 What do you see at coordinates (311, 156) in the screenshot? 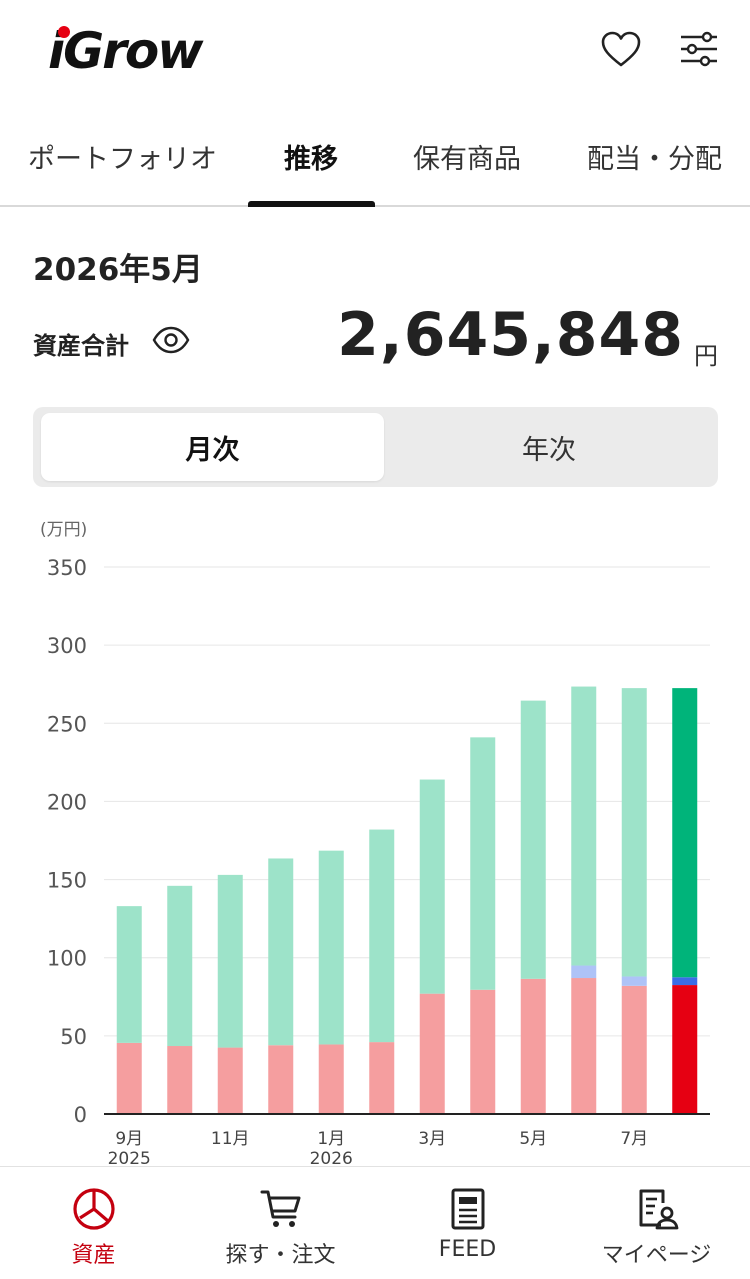
I see `tab-history: 推移` at bounding box center [311, 156].